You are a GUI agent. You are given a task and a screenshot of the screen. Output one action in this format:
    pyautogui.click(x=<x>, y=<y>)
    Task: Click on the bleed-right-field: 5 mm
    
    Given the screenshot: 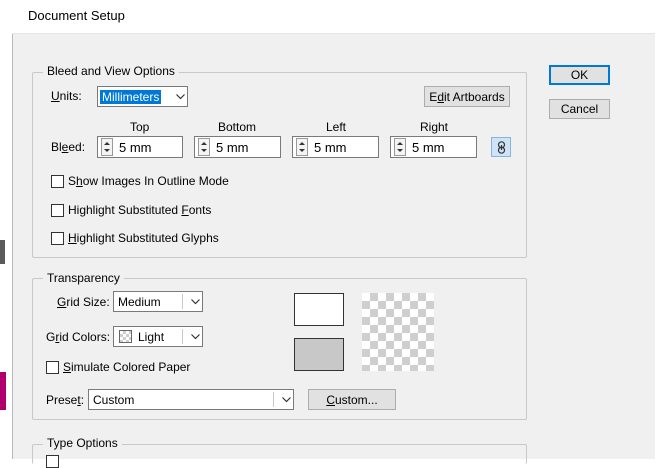 What is the action you would take?
    pyautogui.click(x=433, y=147)
    